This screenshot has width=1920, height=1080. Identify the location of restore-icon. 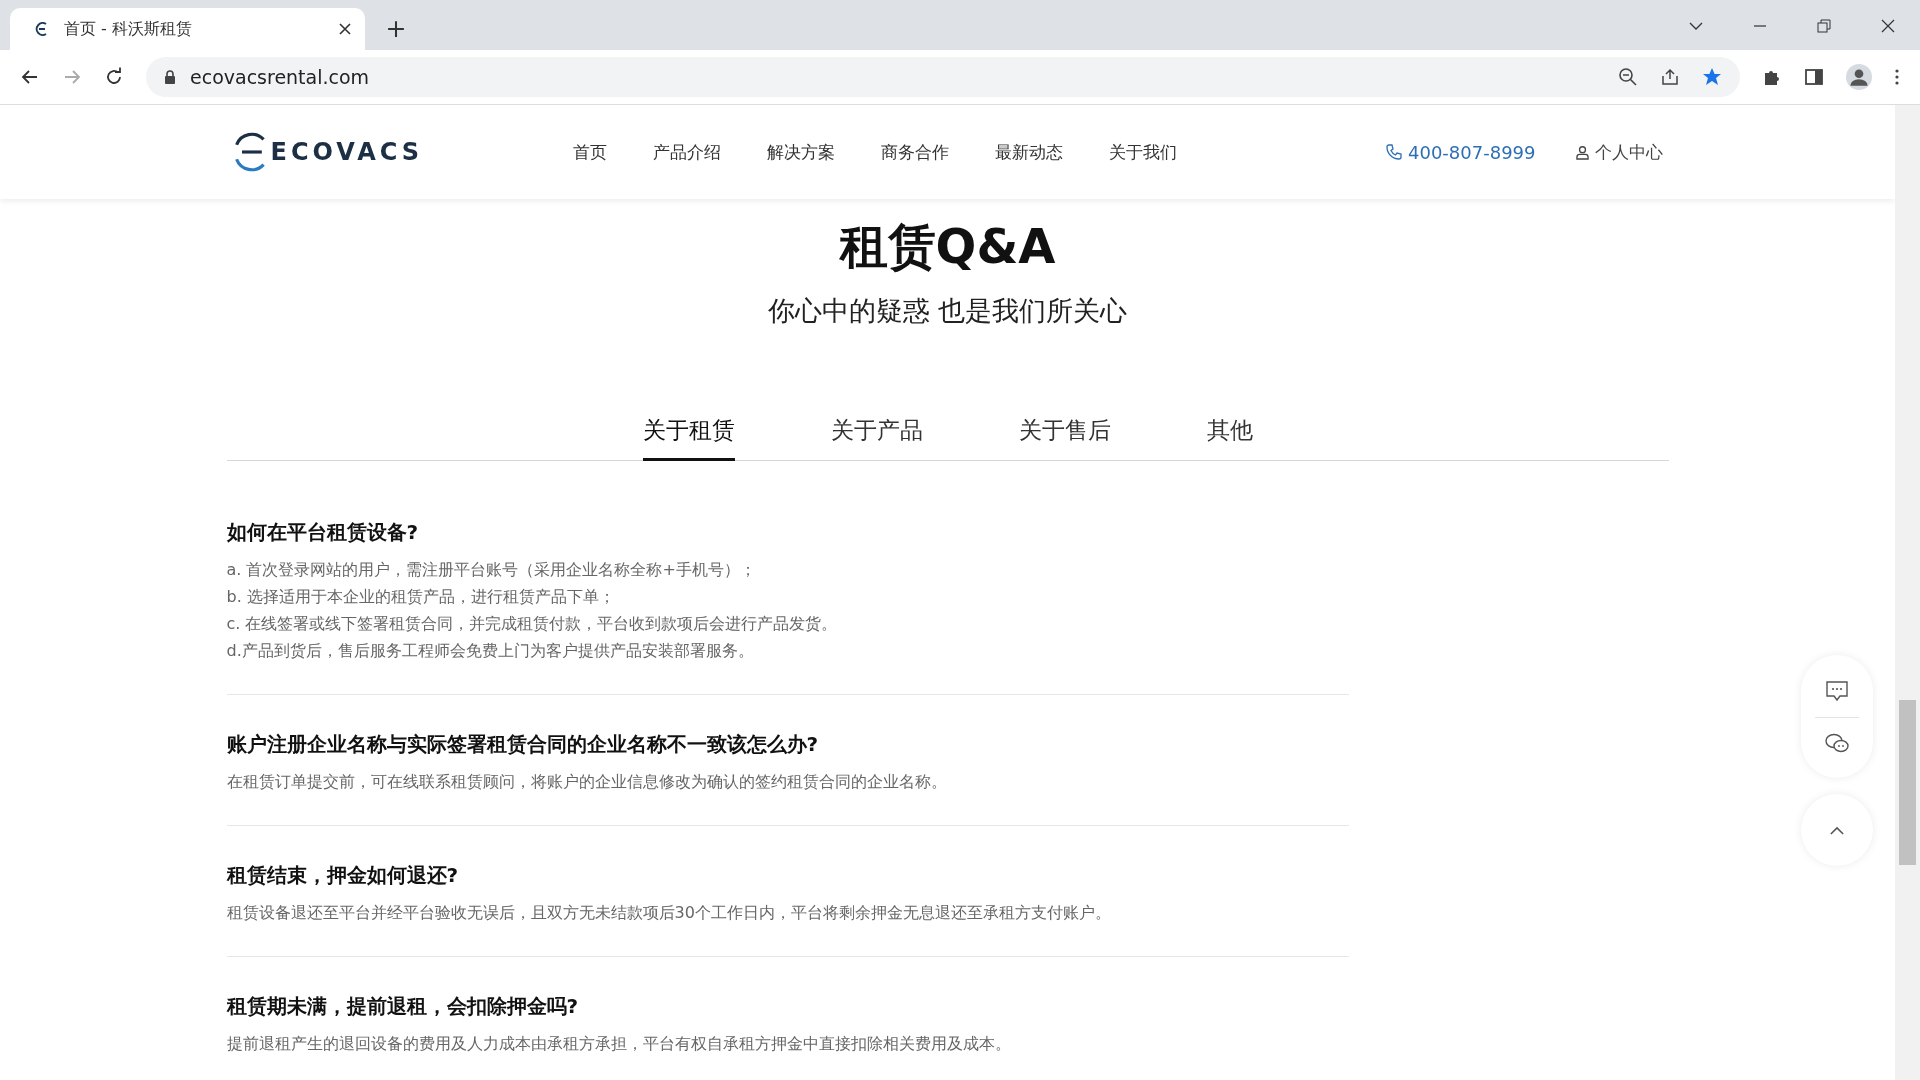
(1824, 26).